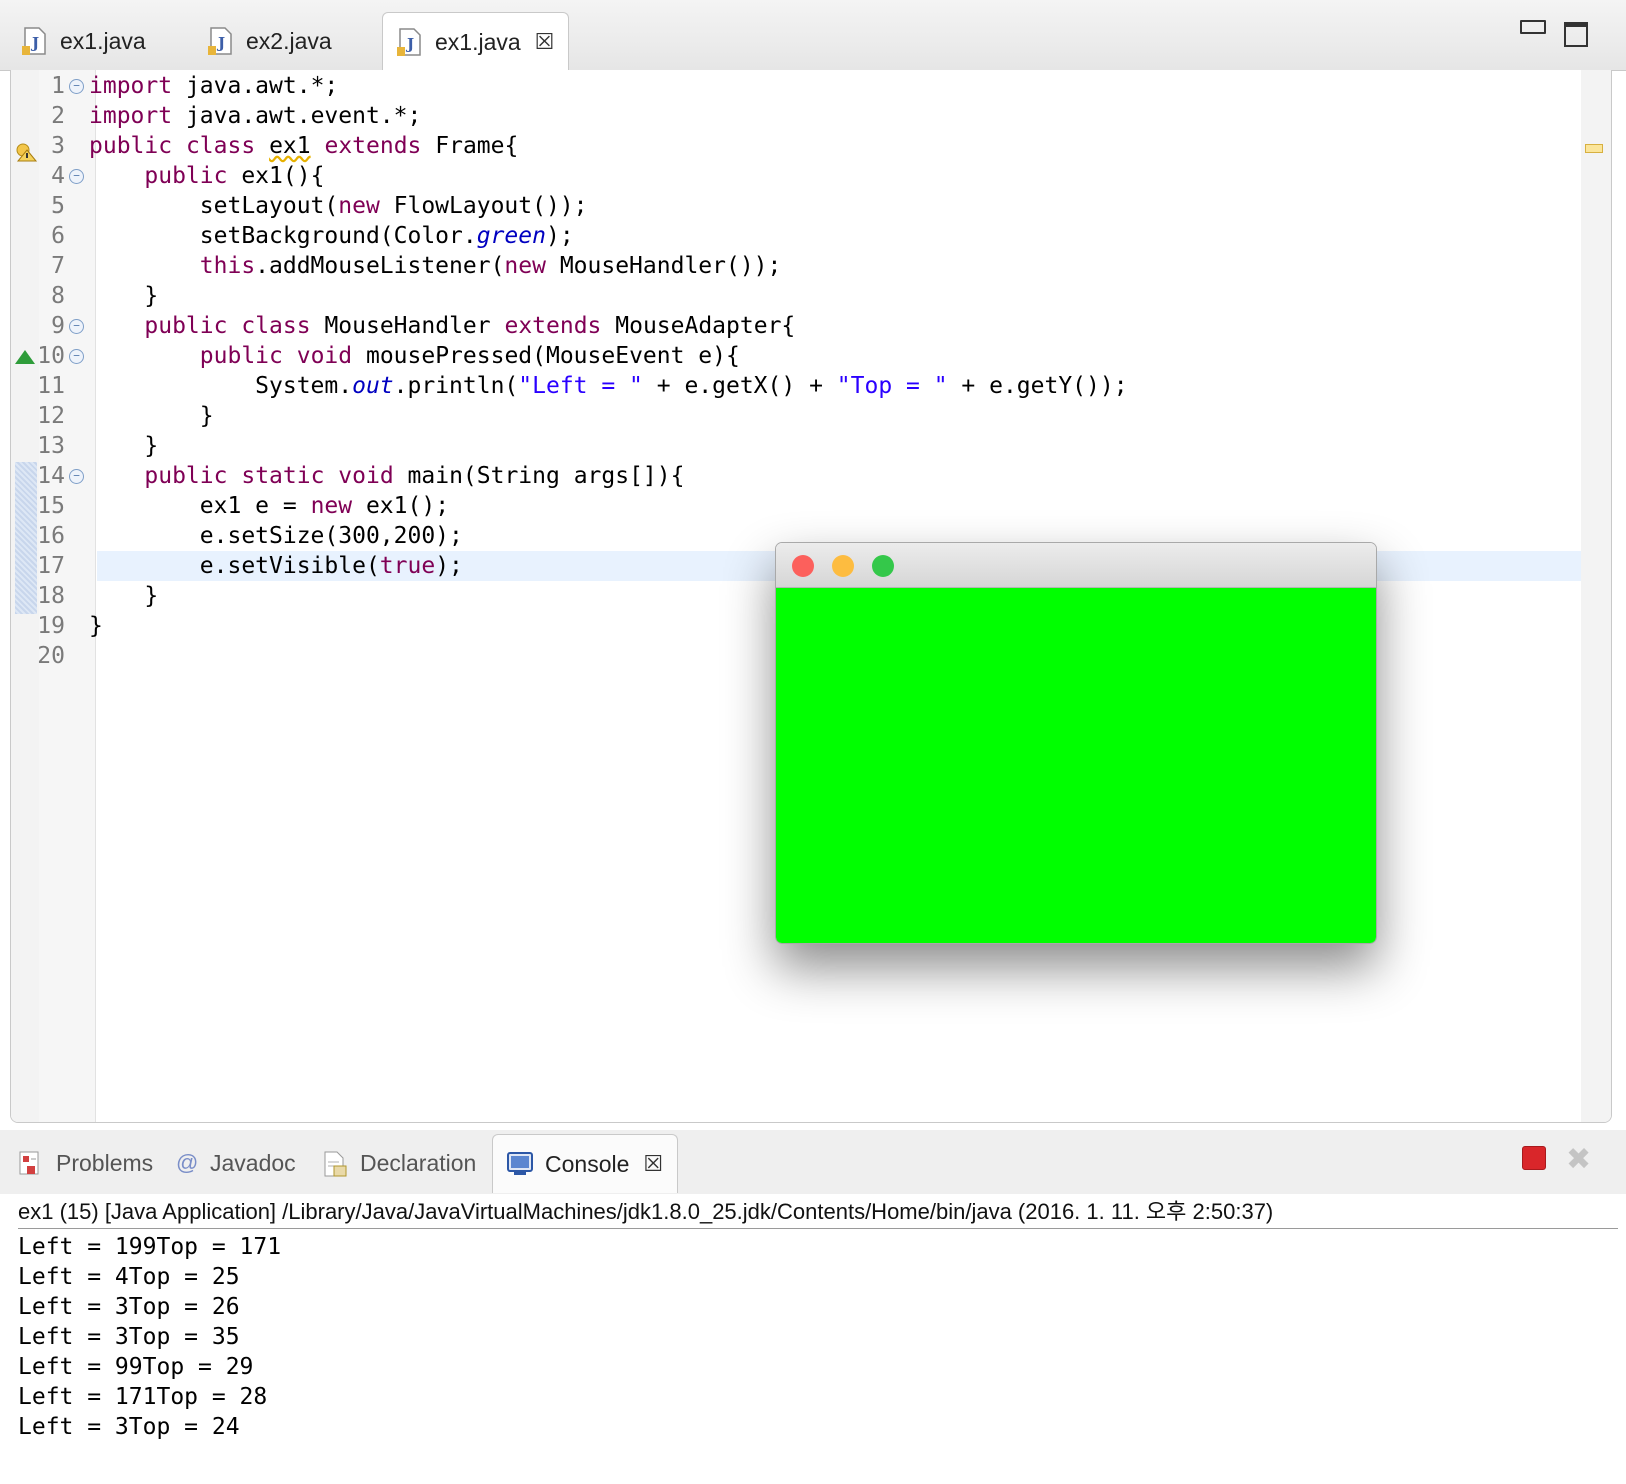 This screenshot has width=1626, height=1484. What do you see at coordinates (255, 86) in the screenshot?
I see `code-token: java.awt.*;` at bounding box center [255, 86].